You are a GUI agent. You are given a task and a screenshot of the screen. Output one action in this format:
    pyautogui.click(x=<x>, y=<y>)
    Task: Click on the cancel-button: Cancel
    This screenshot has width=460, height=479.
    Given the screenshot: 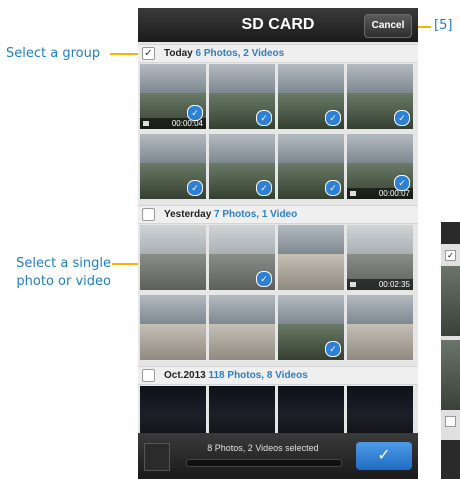 What is the action you would take?
    pyautogui.click(x=388, y=26)
    